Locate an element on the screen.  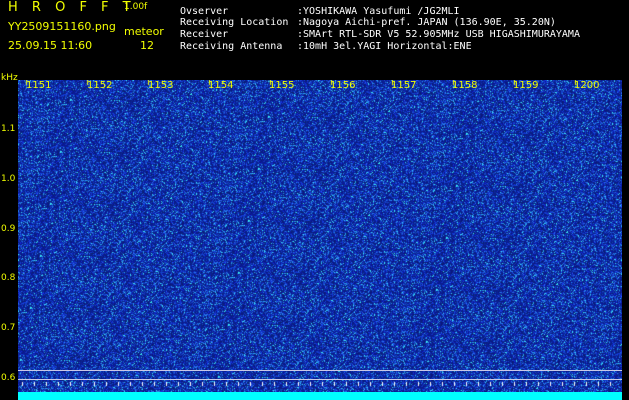
marker-line-upper is located at coordinates (320, 370).